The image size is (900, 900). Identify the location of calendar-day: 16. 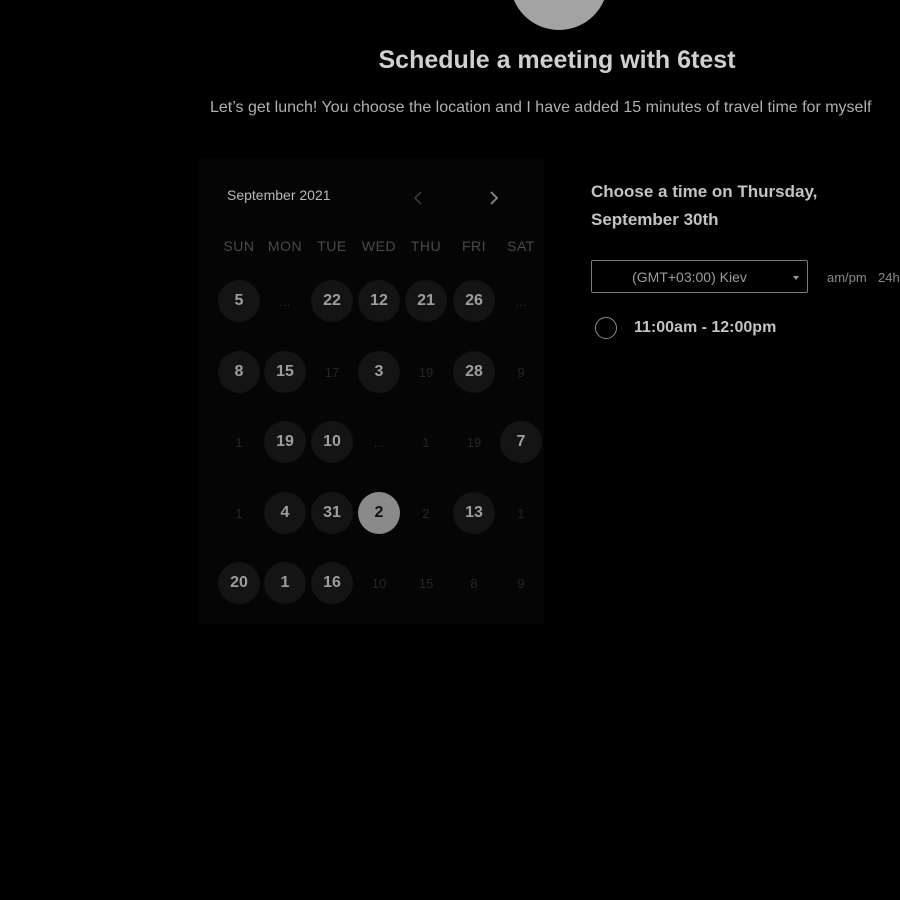
(332, 583).